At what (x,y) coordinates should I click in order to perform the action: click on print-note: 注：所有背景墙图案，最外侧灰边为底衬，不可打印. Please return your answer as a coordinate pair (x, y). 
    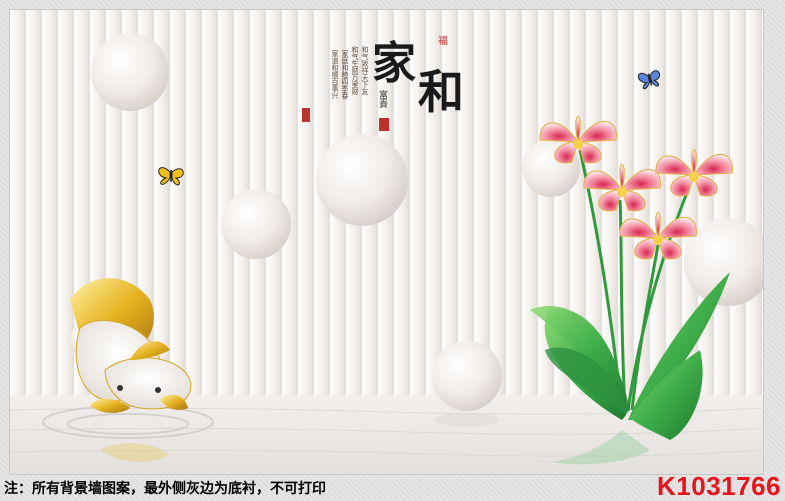
    Looking at the image, I should click on (165, 489).